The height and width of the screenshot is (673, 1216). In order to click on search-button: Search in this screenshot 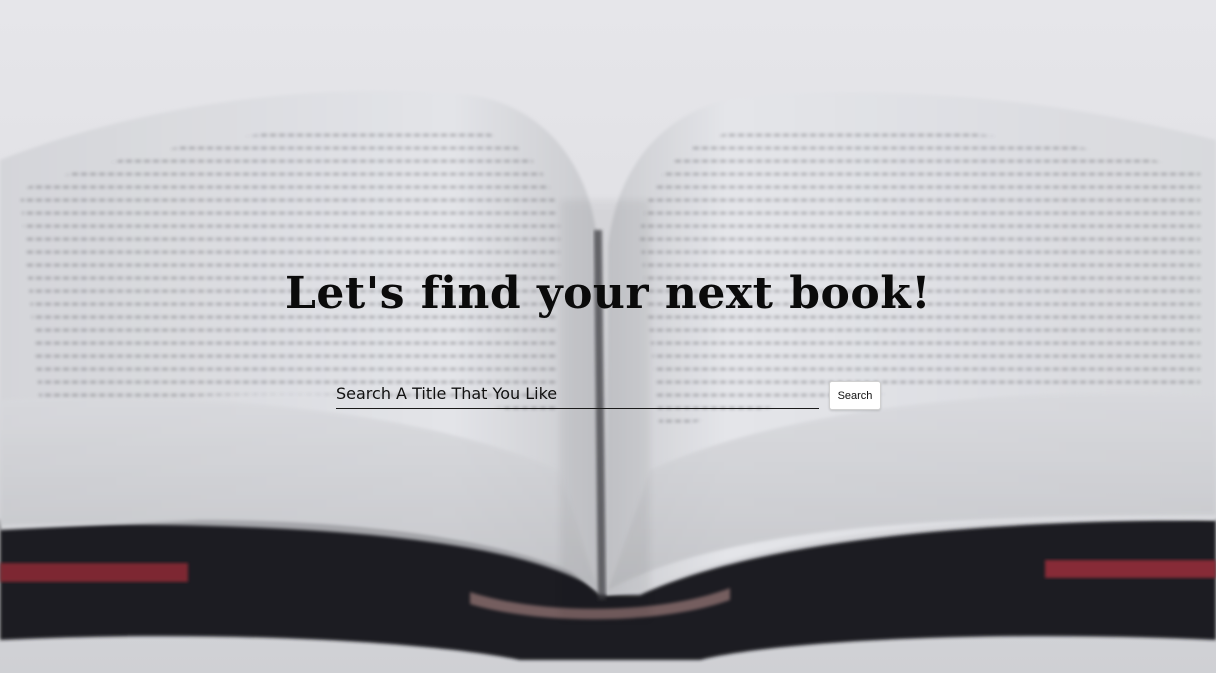, I will do `click(855, 395)`.